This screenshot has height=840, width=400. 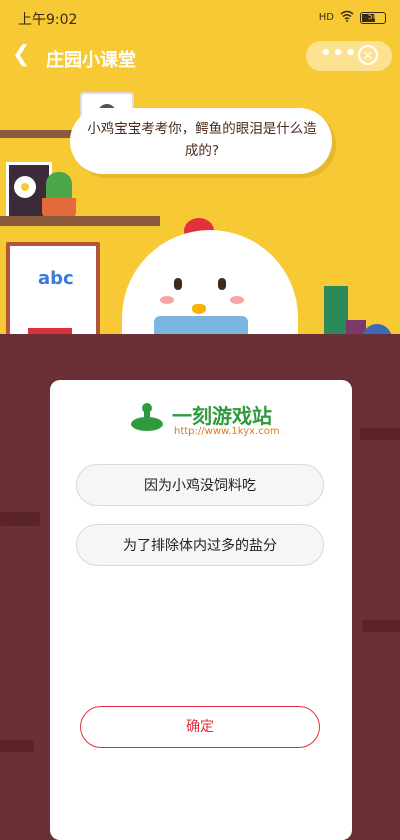 I want to click on alphabet-board: abc, so click(x=53, y=288).